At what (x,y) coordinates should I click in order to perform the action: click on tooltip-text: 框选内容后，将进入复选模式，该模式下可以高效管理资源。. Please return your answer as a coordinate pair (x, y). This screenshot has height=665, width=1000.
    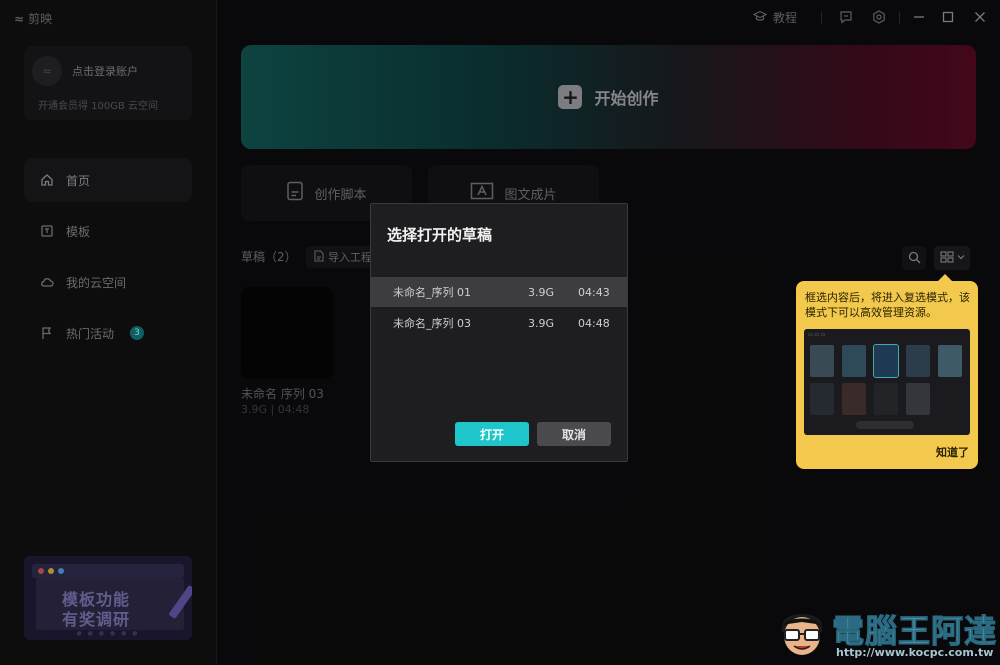
    Looking at the image, I should click on (887, 305).